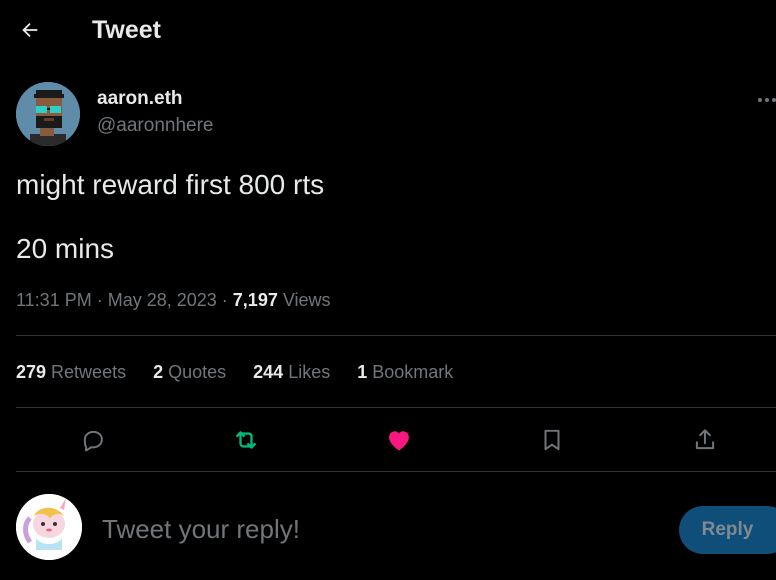 The width and height of the screenshot is (776, 580). Describe the element at coordinates (155, 126) in the screenshot. I see `author-handle: @aaronnhere` at that location.